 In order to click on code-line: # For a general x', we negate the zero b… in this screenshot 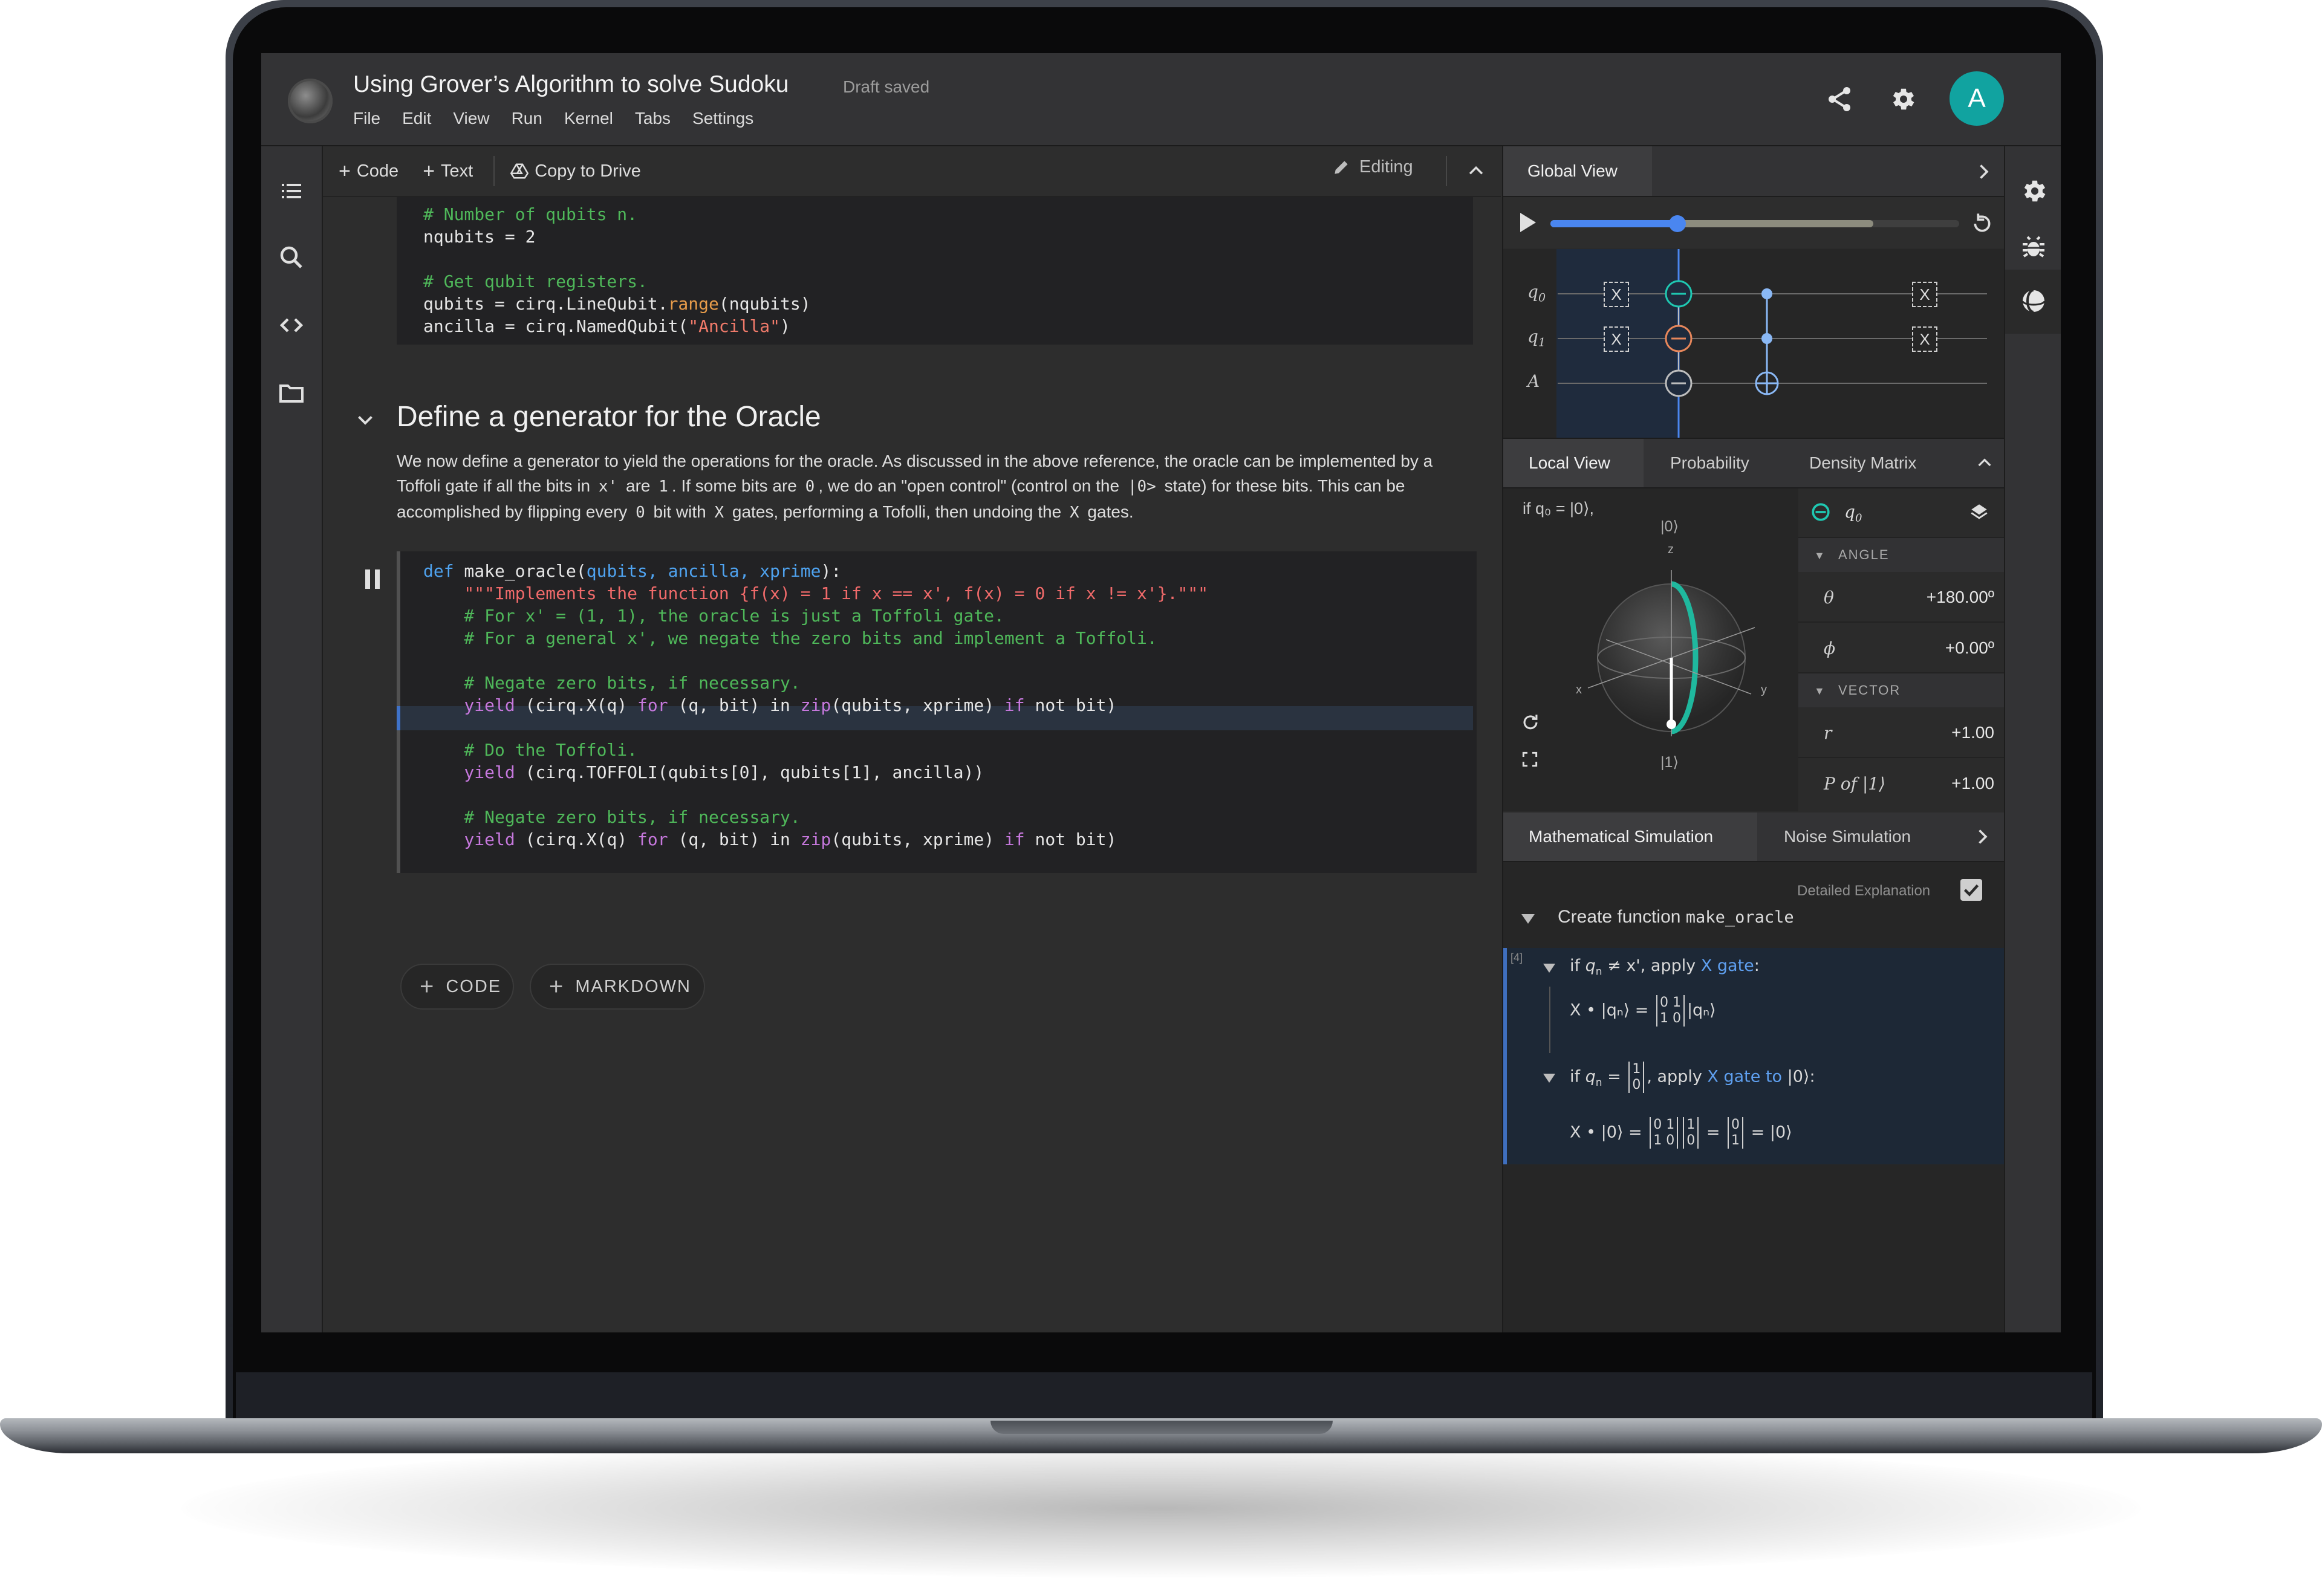, I will do `click(790, 638)`.